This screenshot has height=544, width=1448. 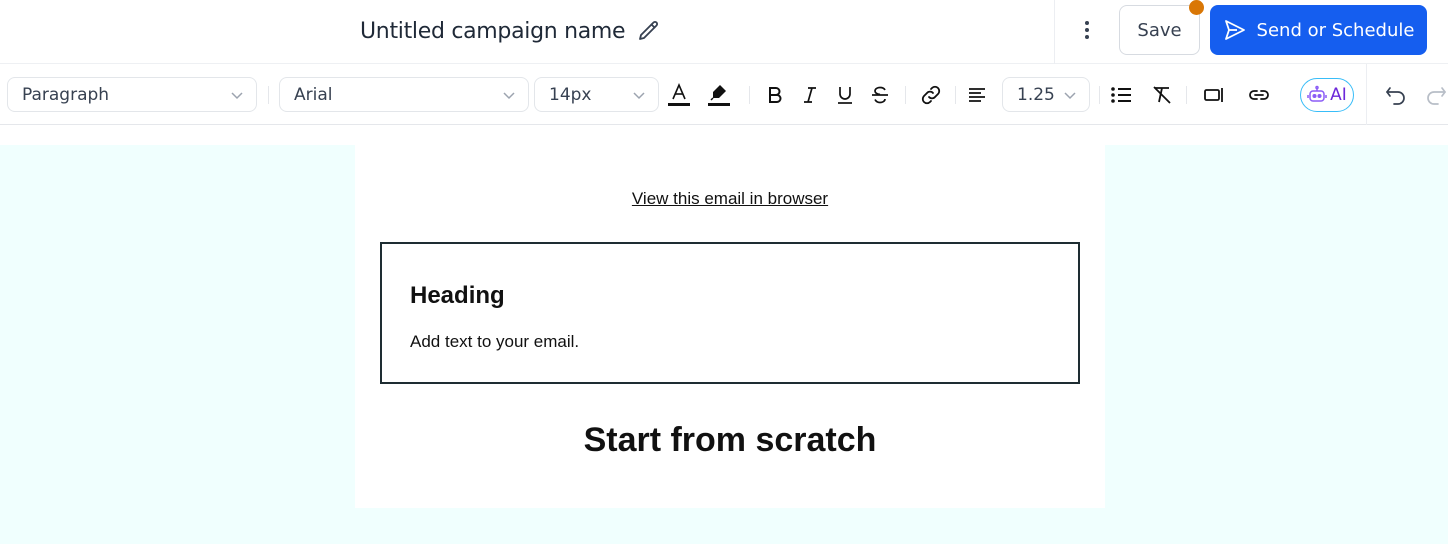 What do you see at coordinates (1159, 30) in the screenshot?
I see `save-button: Save` at bounding box center [1159, 30].